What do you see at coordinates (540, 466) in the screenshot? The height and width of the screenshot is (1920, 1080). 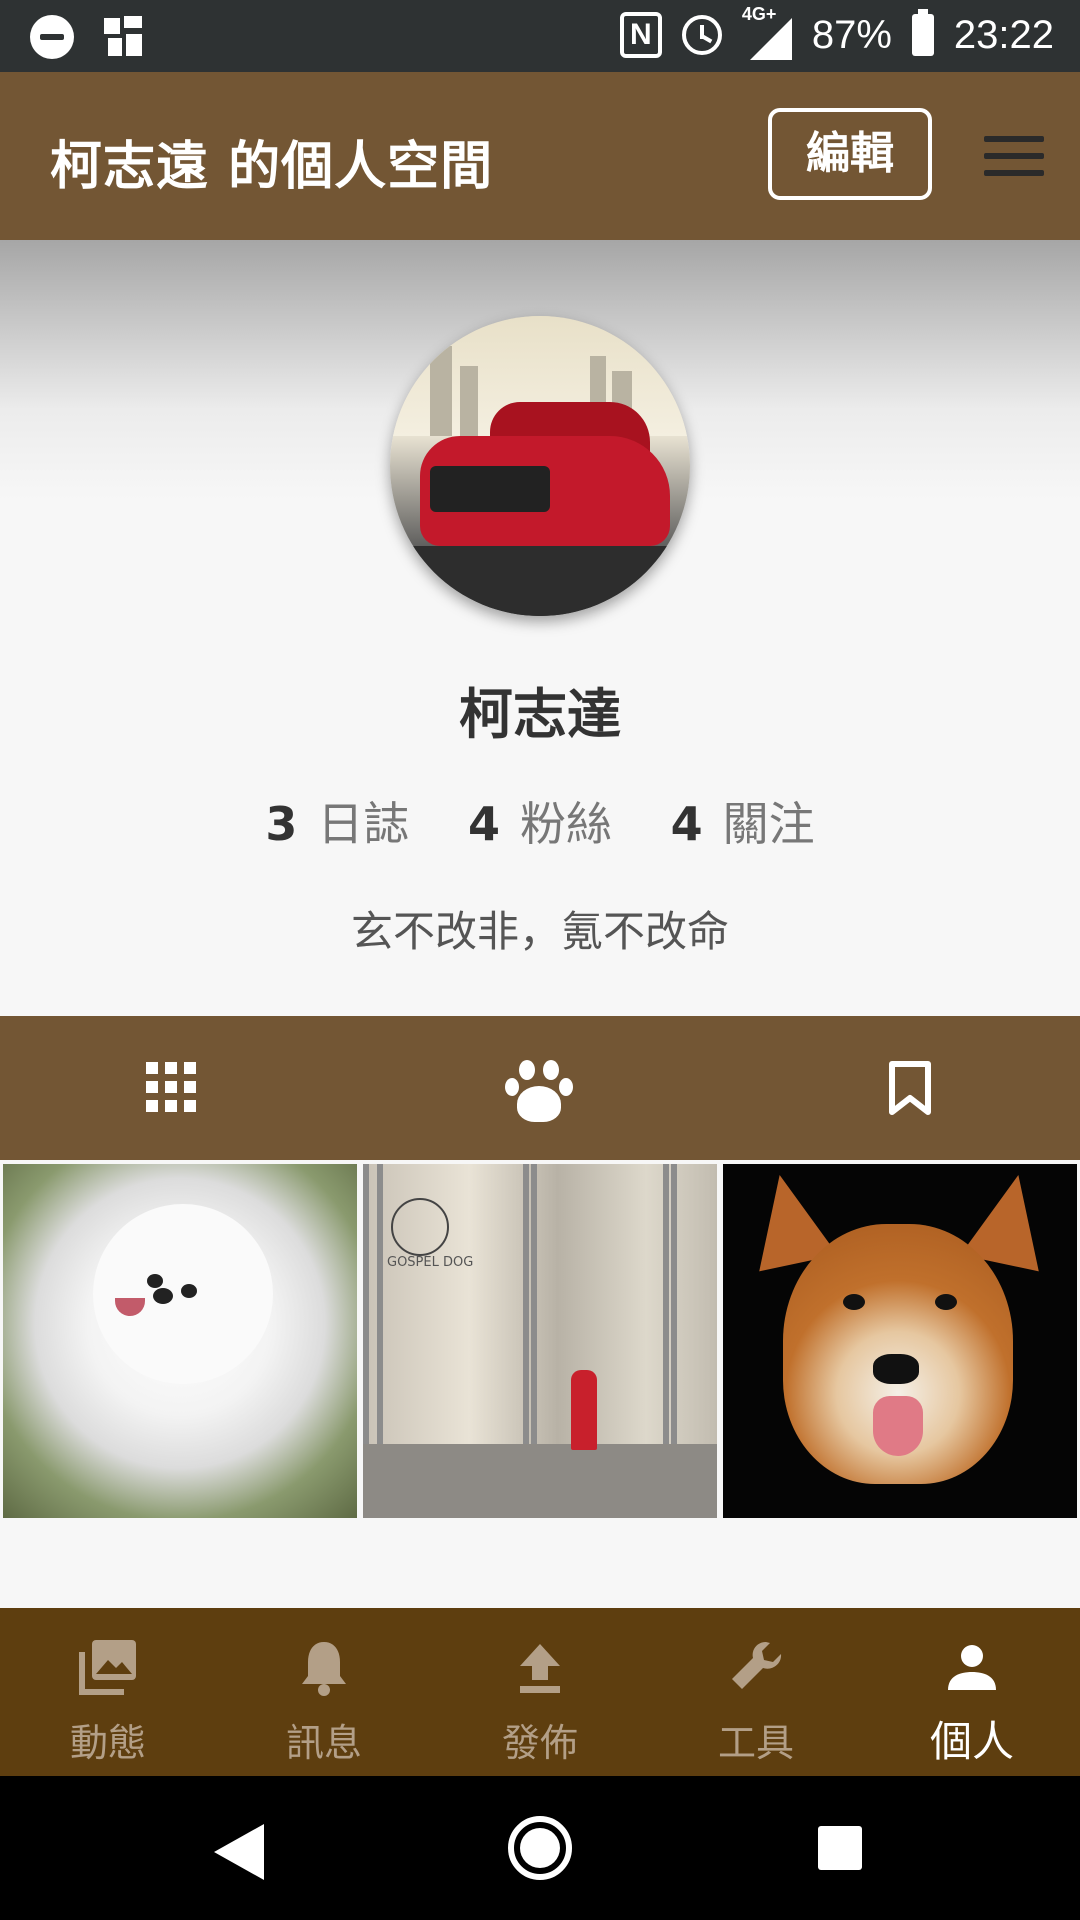 I see `avatar` at bounding box center [540, 466].